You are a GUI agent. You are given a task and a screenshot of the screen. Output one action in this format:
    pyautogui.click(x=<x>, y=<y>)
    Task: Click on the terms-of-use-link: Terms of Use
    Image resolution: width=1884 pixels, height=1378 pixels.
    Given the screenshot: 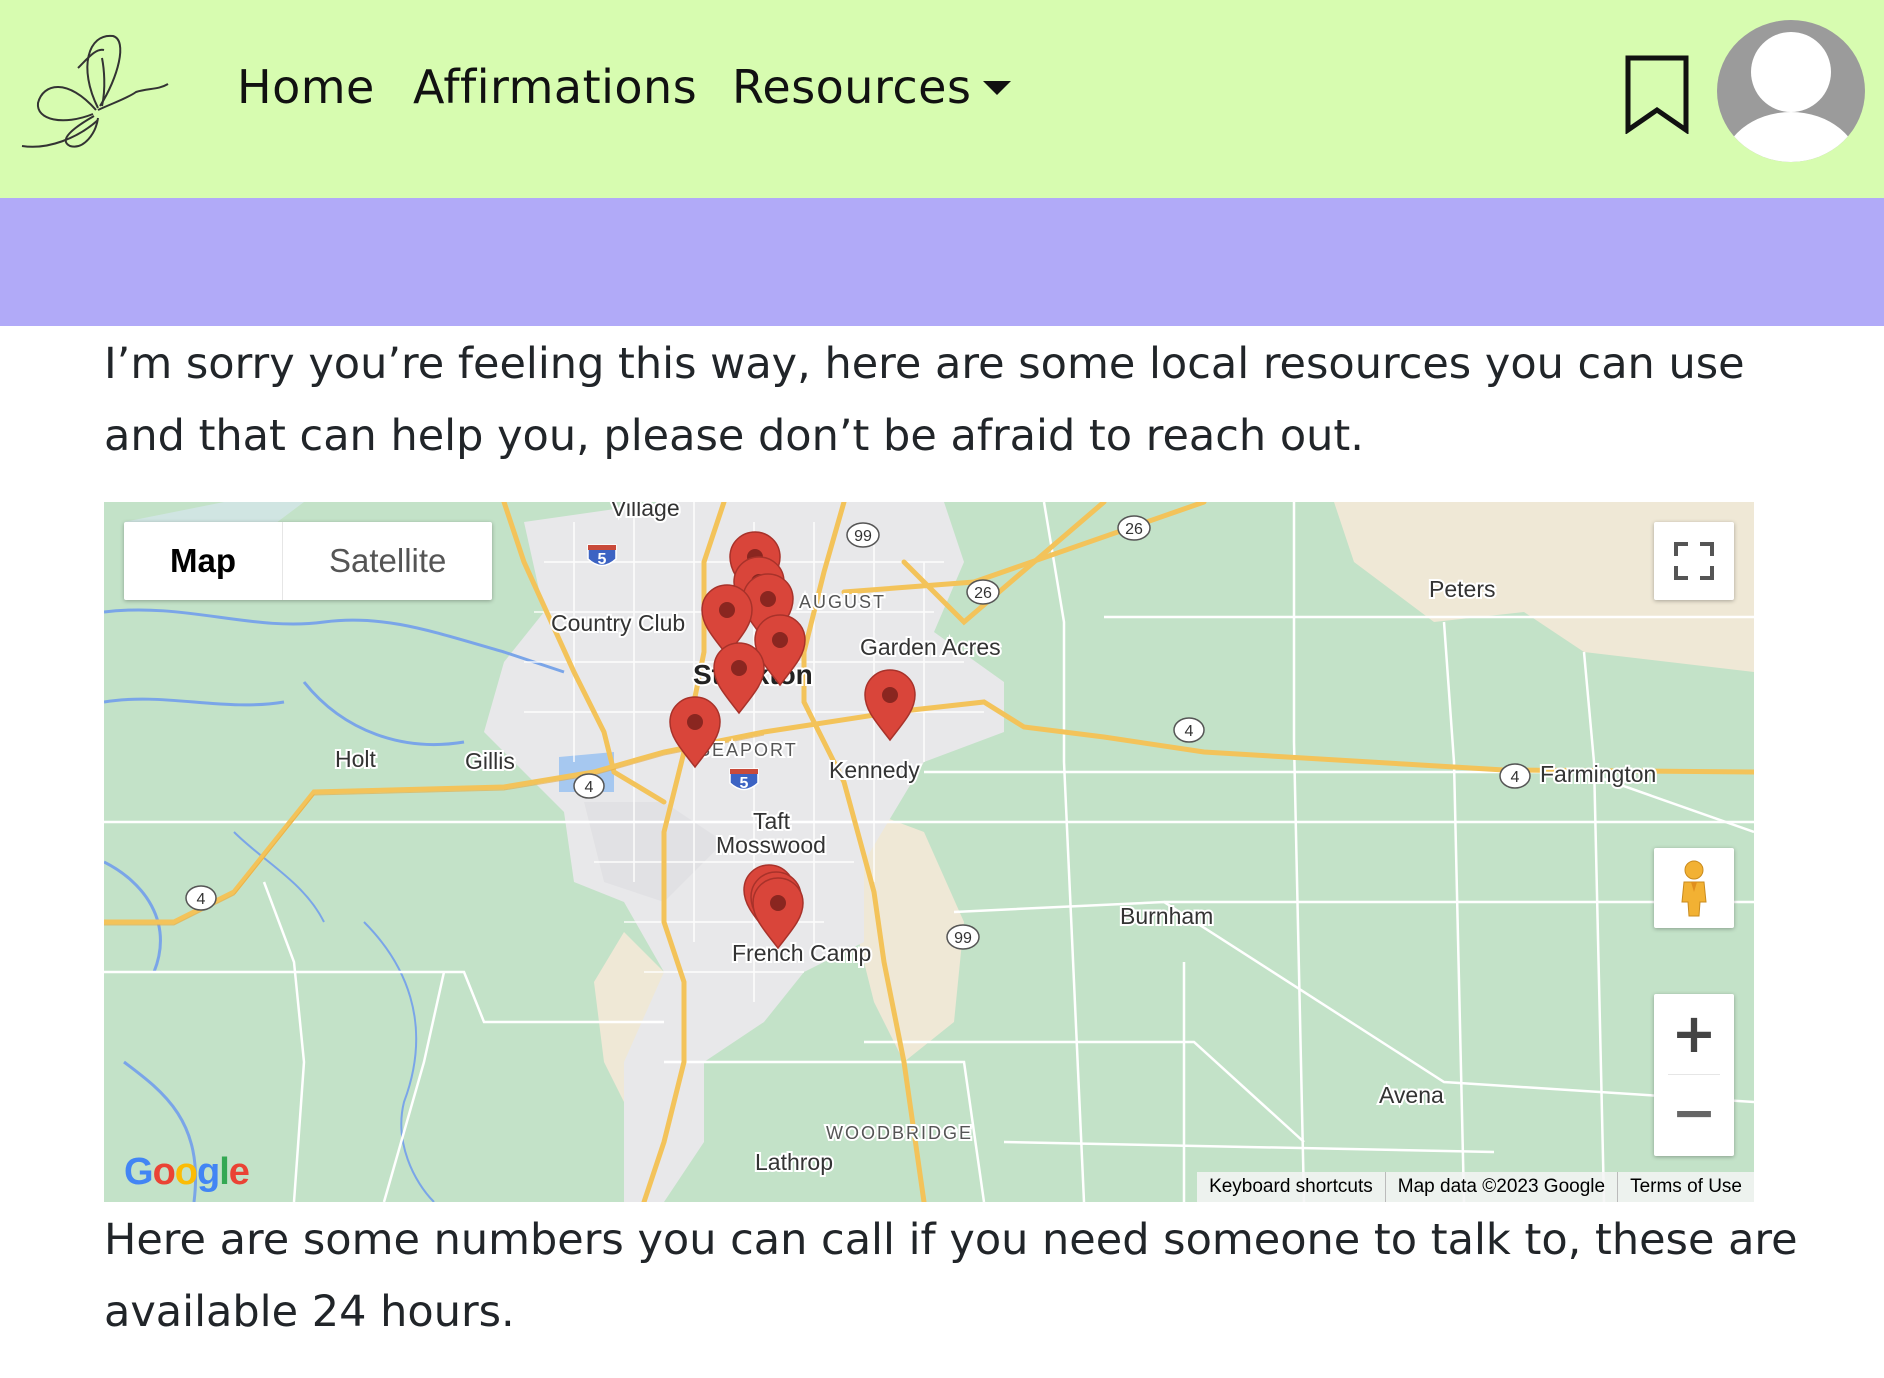 What is the action you would take?
    pyautogui.click(x=1685, y=1187)
    